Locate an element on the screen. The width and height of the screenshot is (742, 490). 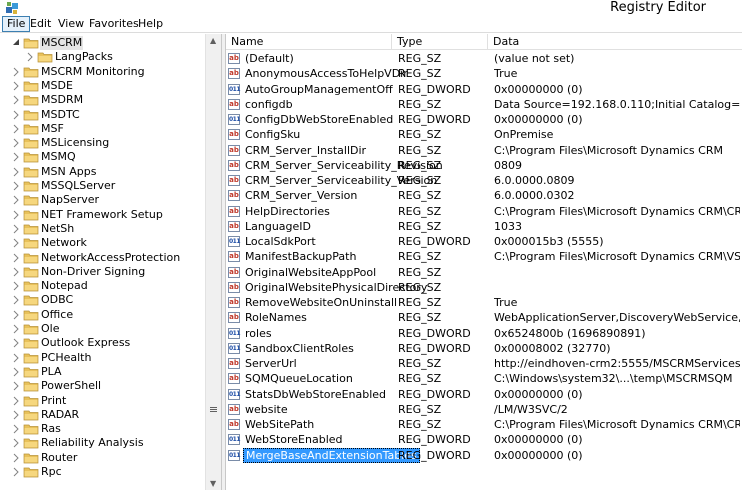
scroll-down-icon: ▼ is located at coordinates (213, 483).